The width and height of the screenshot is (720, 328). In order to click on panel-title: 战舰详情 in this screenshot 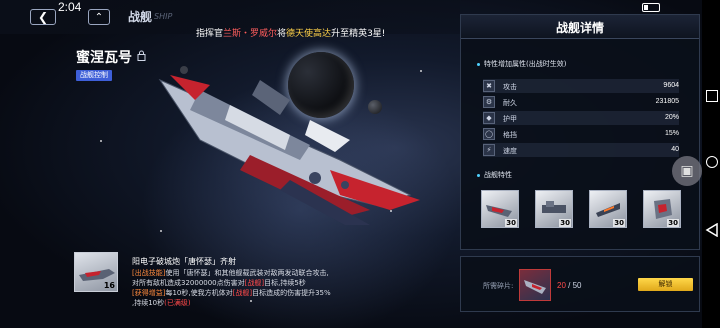, I will do `click(579, 28)`.